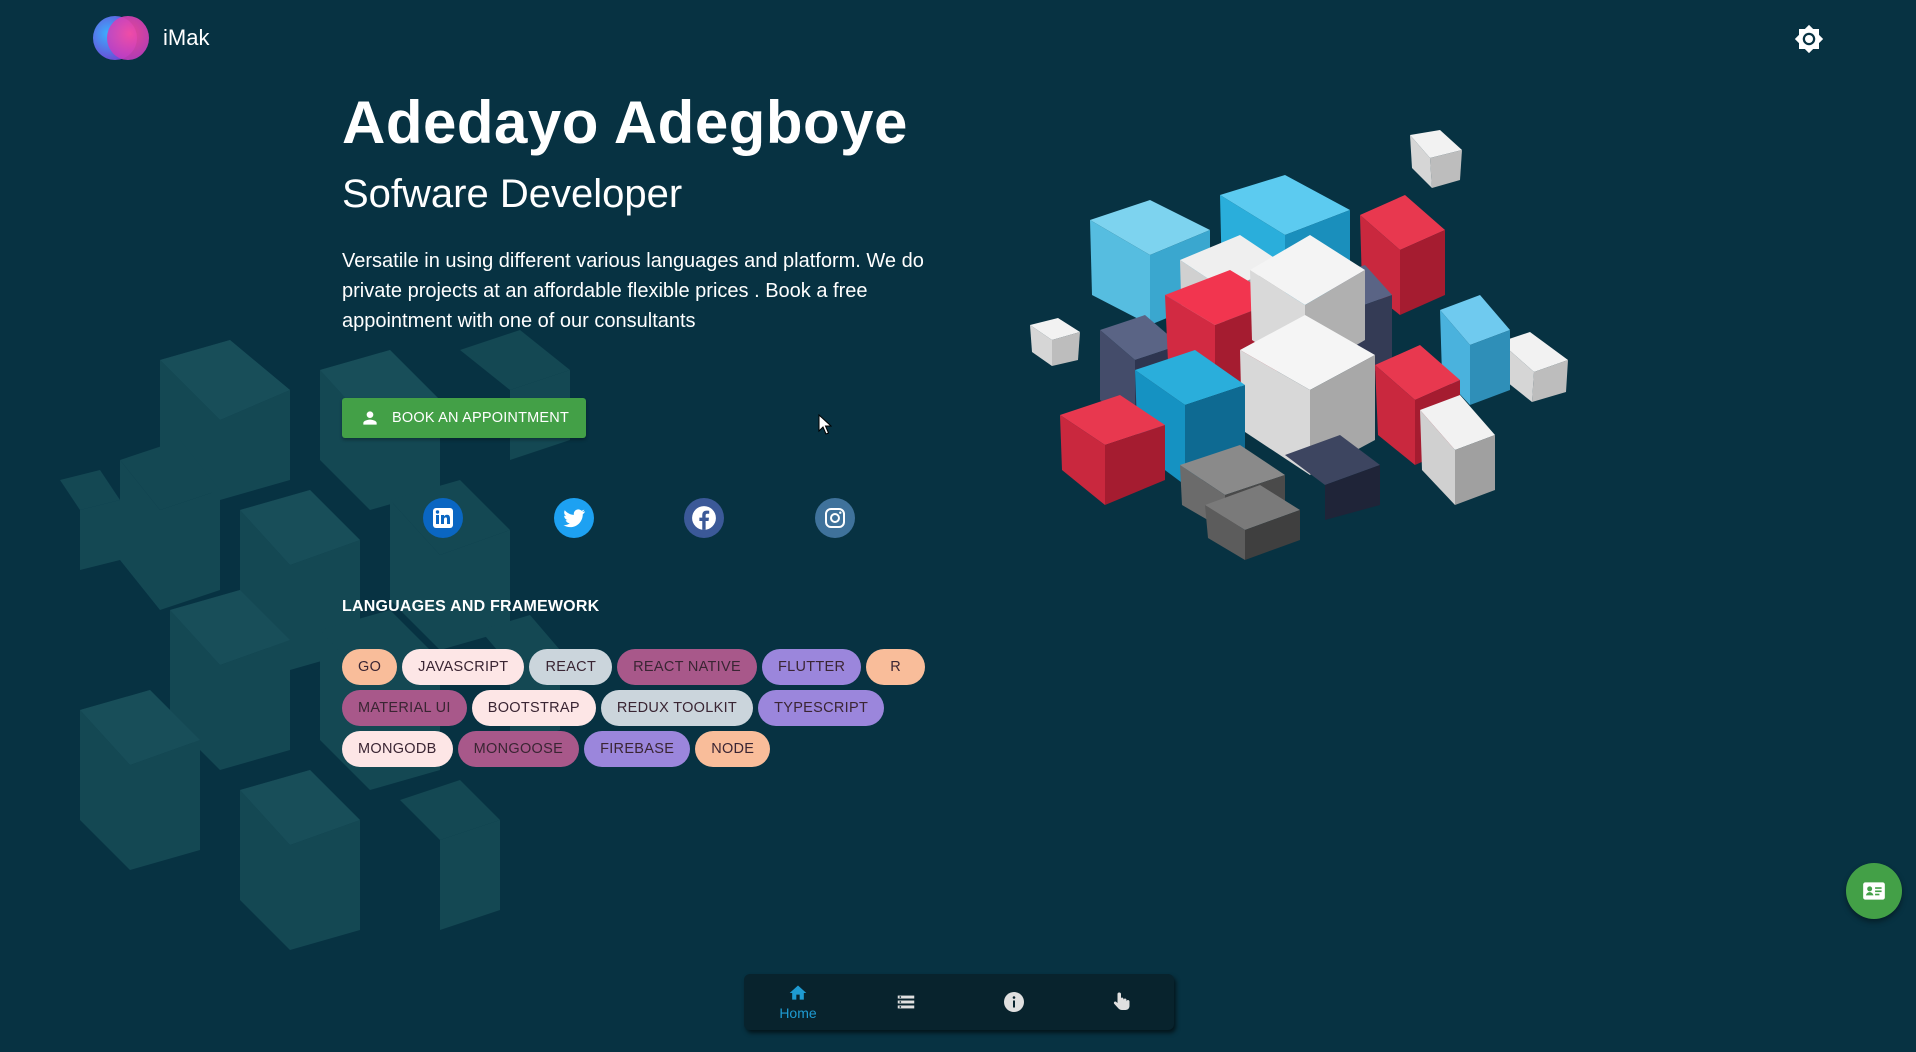 The width and height of the screenshot is (1916, 1052). What do you see at coordinates (798, 1002) in the screenshot?
I see `nav-item-home: Home` at bounding box center [798, 1002].